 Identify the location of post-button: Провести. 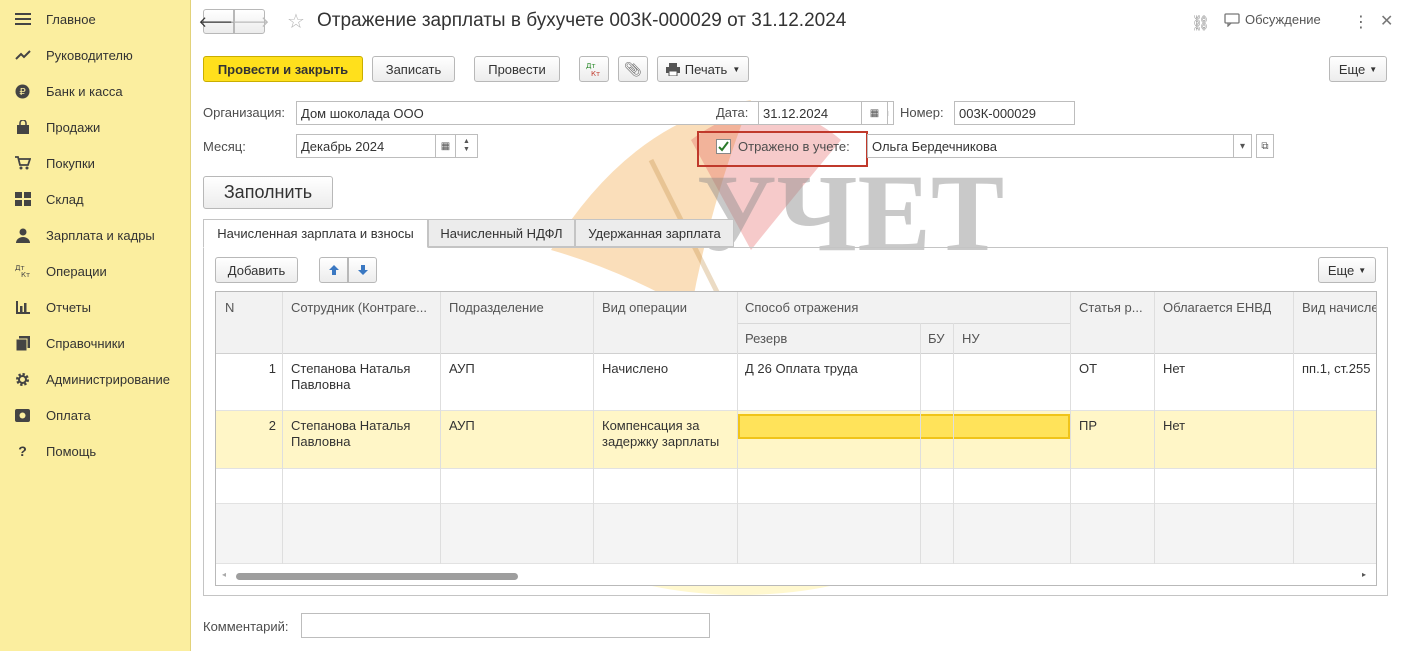
(517, 69).